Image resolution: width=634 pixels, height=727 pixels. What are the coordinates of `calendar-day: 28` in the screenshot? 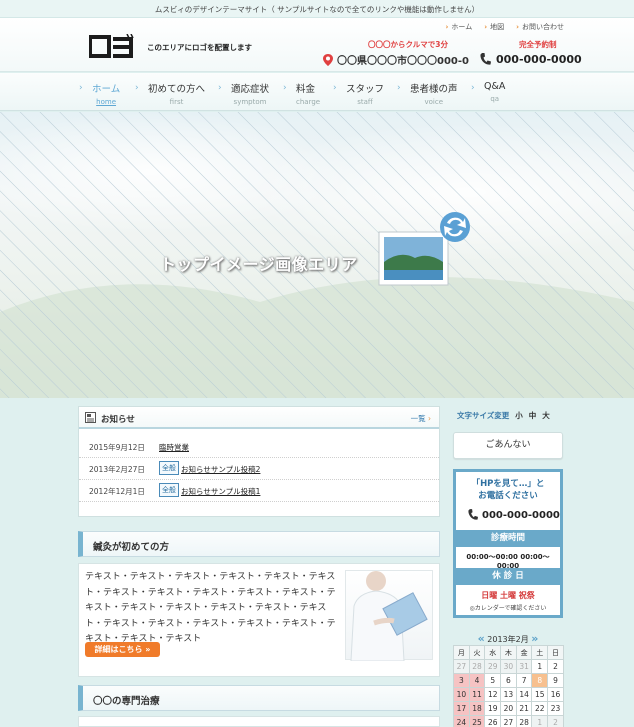 It's located at (524, 721).